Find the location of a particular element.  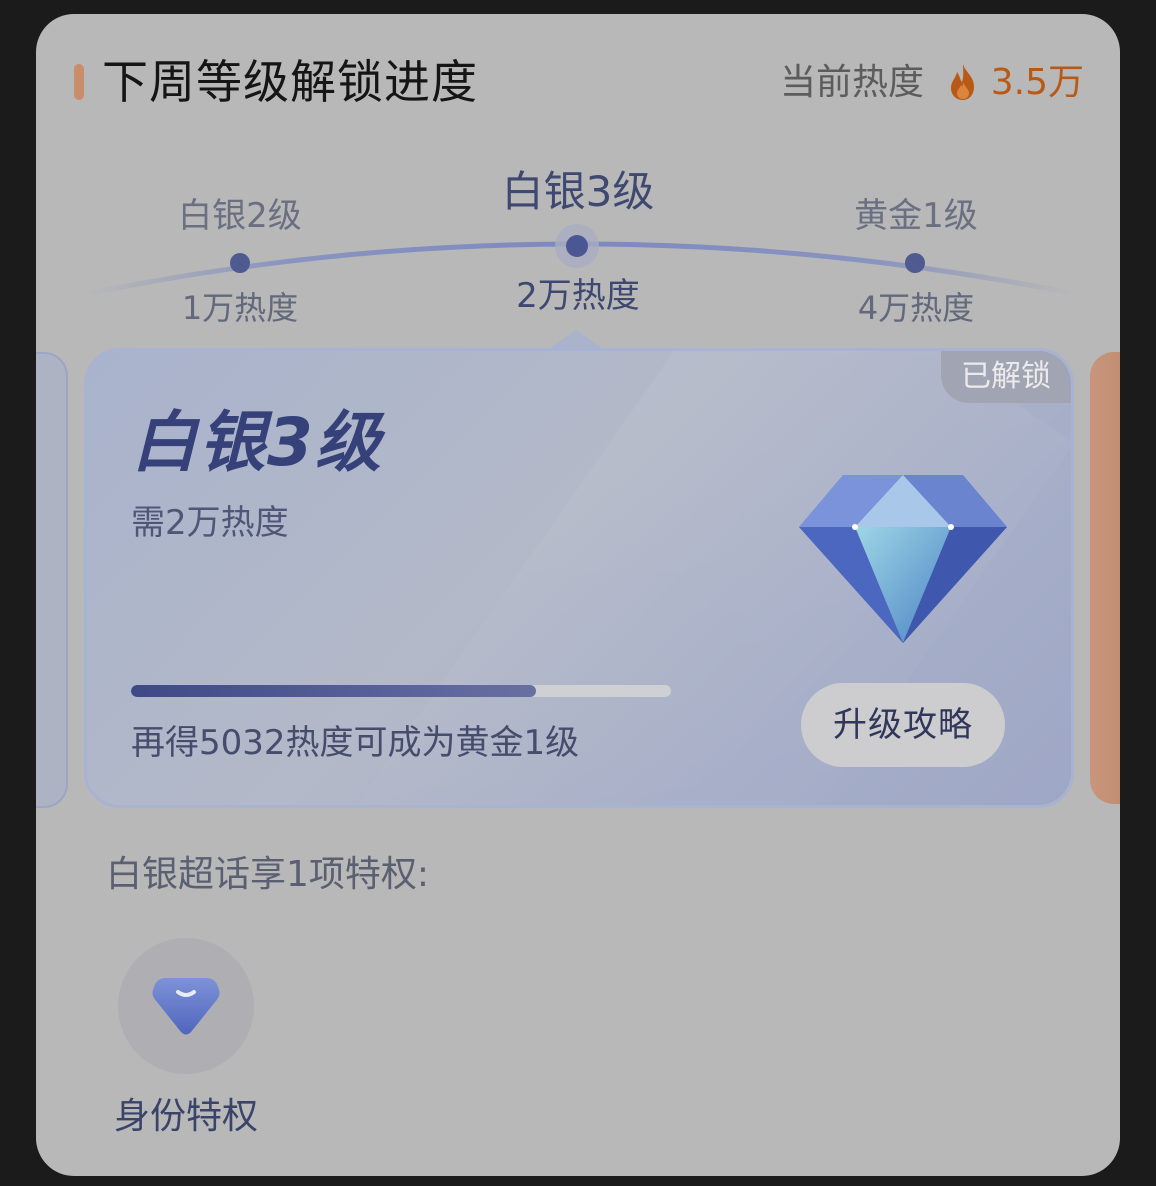

card-level-title: 白银3级 is located at coordinates (257, 442).